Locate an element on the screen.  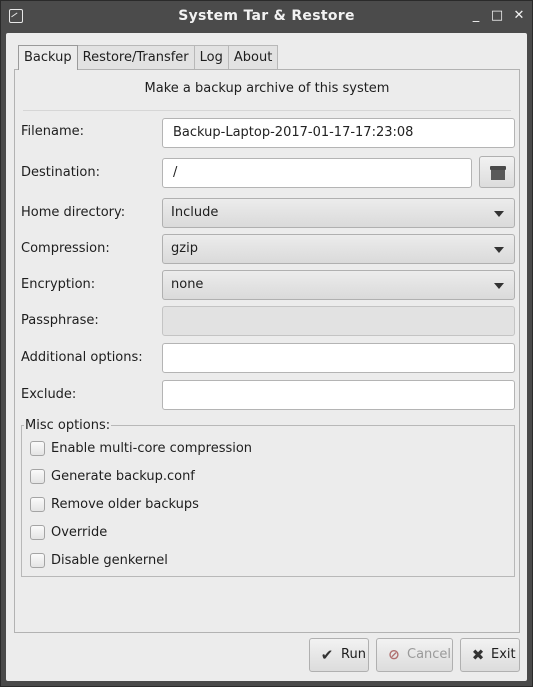
tab-bar: Backup Restore/Transfer Log About is located at coordinates (148, 57).